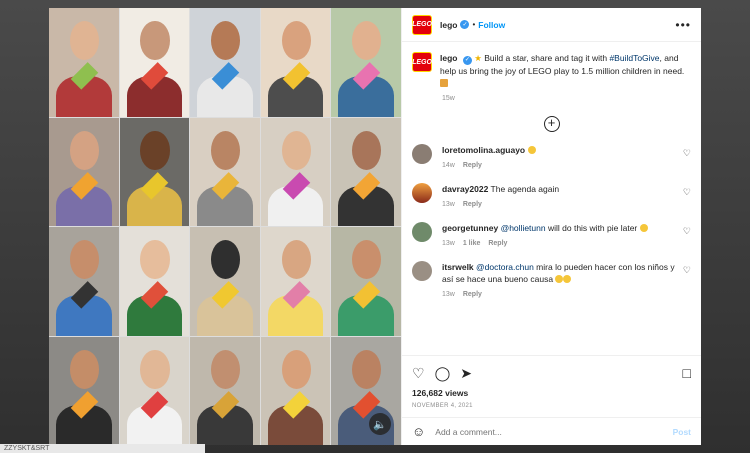 This screenshot has width=750, height=453. Describe the element at coordinates (591, 227) in the screenshot. I see `comment-text: will do this with pie later` at that location.